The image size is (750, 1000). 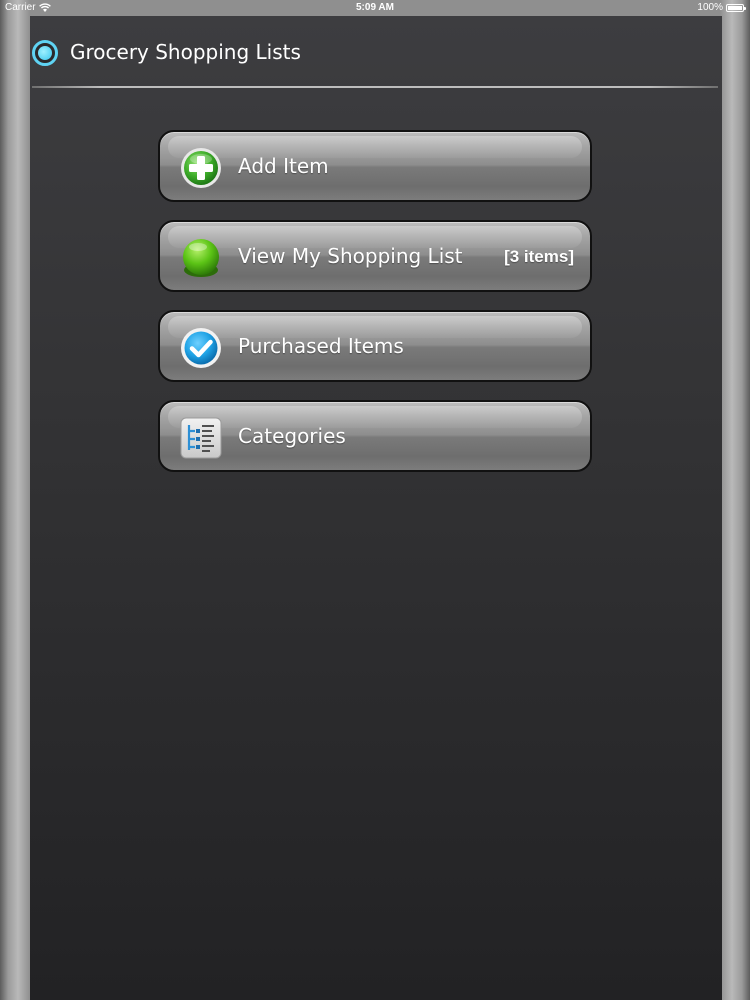 I want to click on page-title: Grocery Shopping Lists, so click(x=185, y=52).